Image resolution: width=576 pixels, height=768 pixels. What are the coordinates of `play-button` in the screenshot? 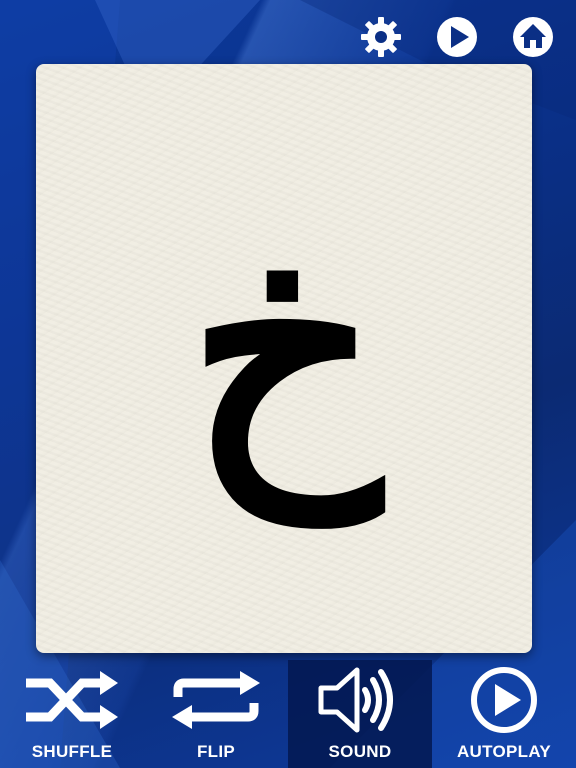 It's located at (457, 37).